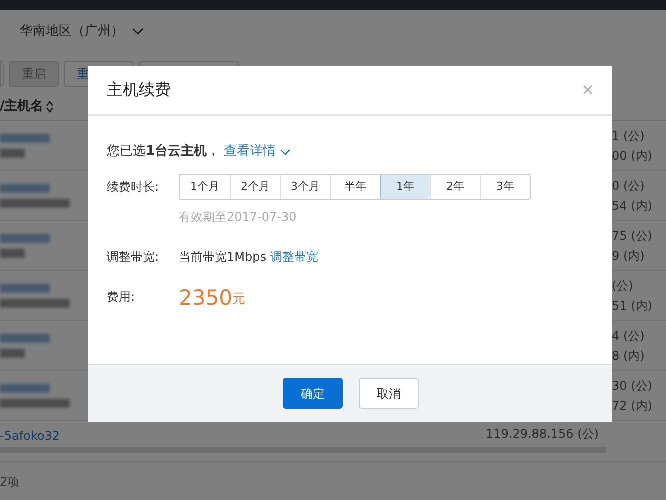 The width and height of the screenshot is (666, 500). Describe the element at coordinates (629, 136) in the screenshot. I see `public-ip: 1 (公)` at that location.